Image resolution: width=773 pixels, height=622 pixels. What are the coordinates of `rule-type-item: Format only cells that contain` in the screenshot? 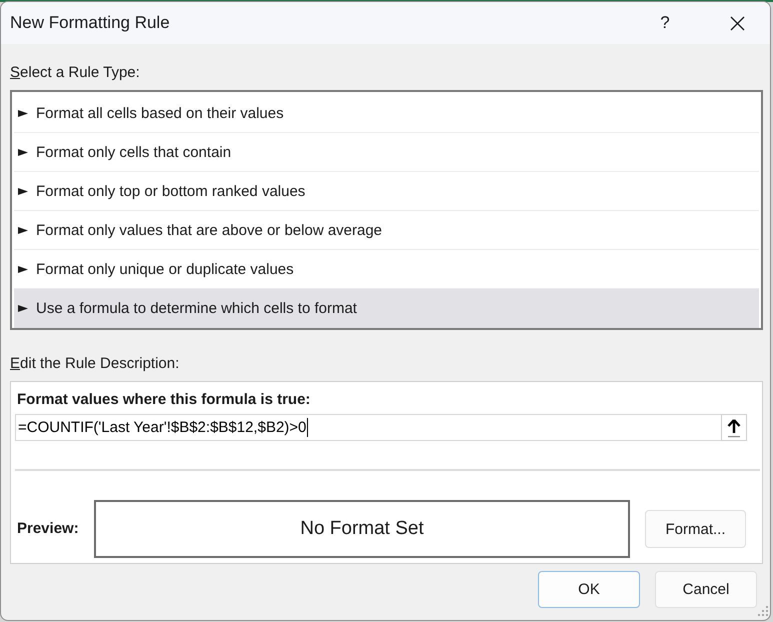 It's located at (386, 152).